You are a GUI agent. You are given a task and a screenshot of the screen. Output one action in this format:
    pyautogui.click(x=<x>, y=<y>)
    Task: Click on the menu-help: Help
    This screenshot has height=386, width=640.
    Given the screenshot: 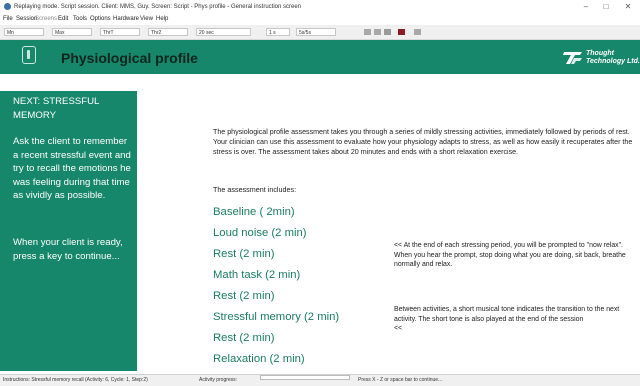 What is the action you would take?
    pyautogui.click(x=162, y=19)
    